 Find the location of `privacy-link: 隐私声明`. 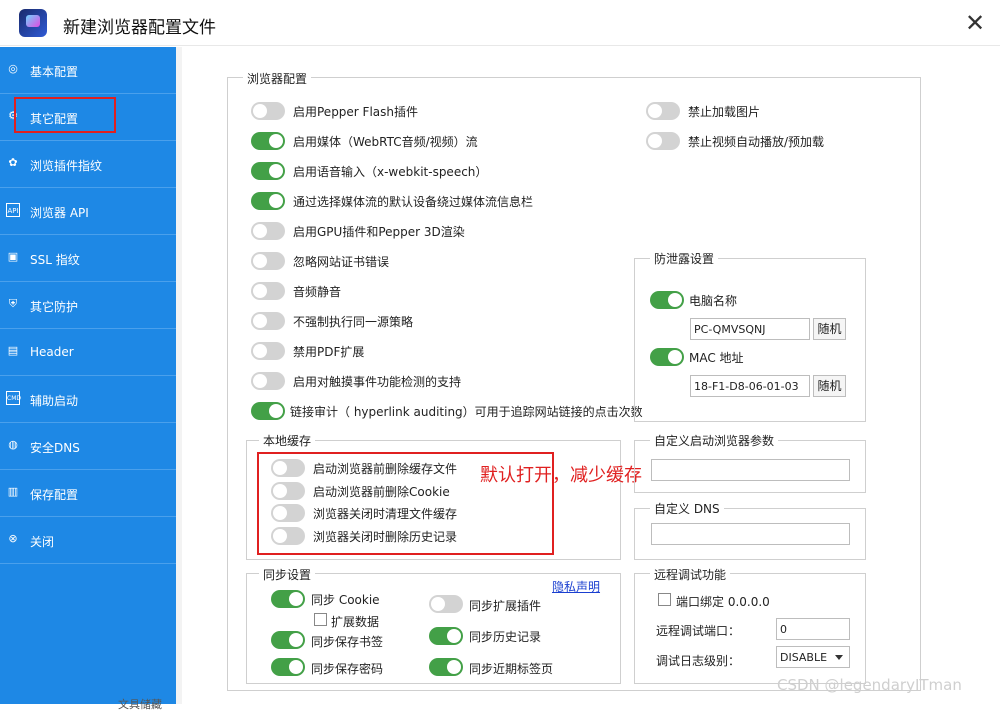

privacy-link: 隐私声明 is located at coordinates (576, 586).